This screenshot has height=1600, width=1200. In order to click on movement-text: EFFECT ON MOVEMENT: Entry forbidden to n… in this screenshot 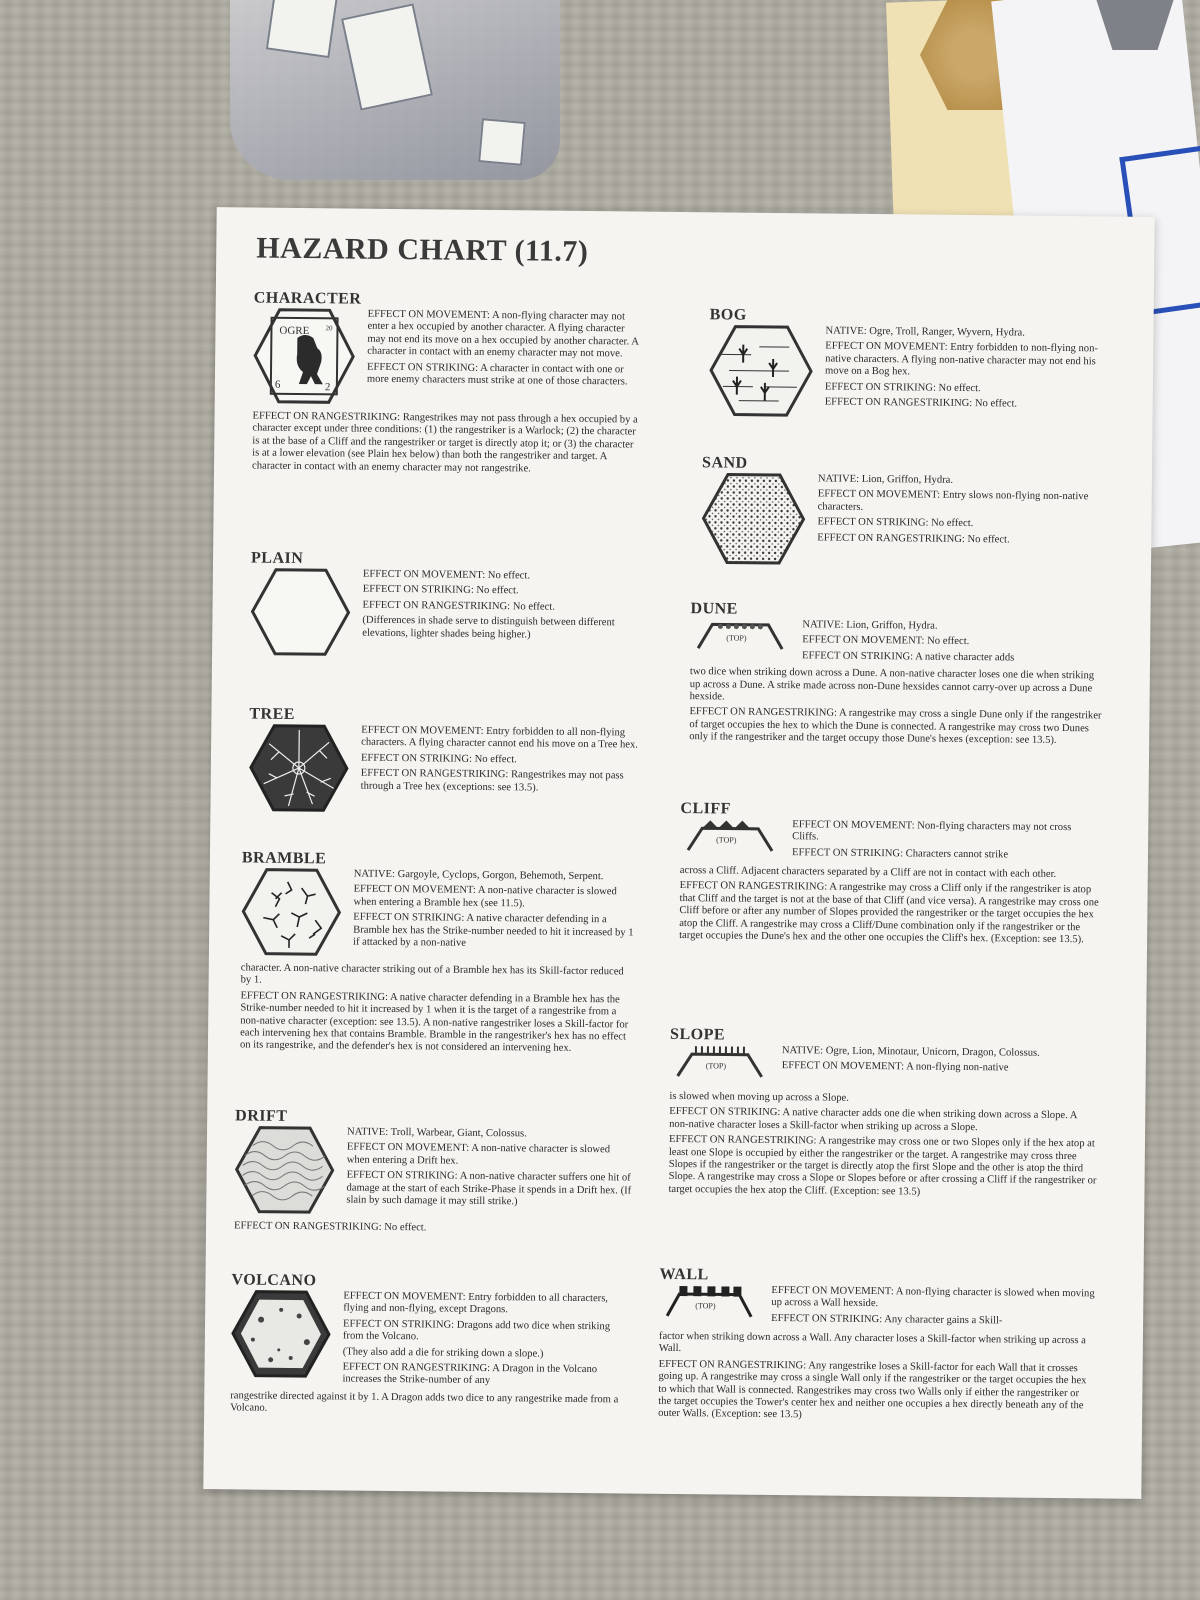, I will do `click(961, 359)`.